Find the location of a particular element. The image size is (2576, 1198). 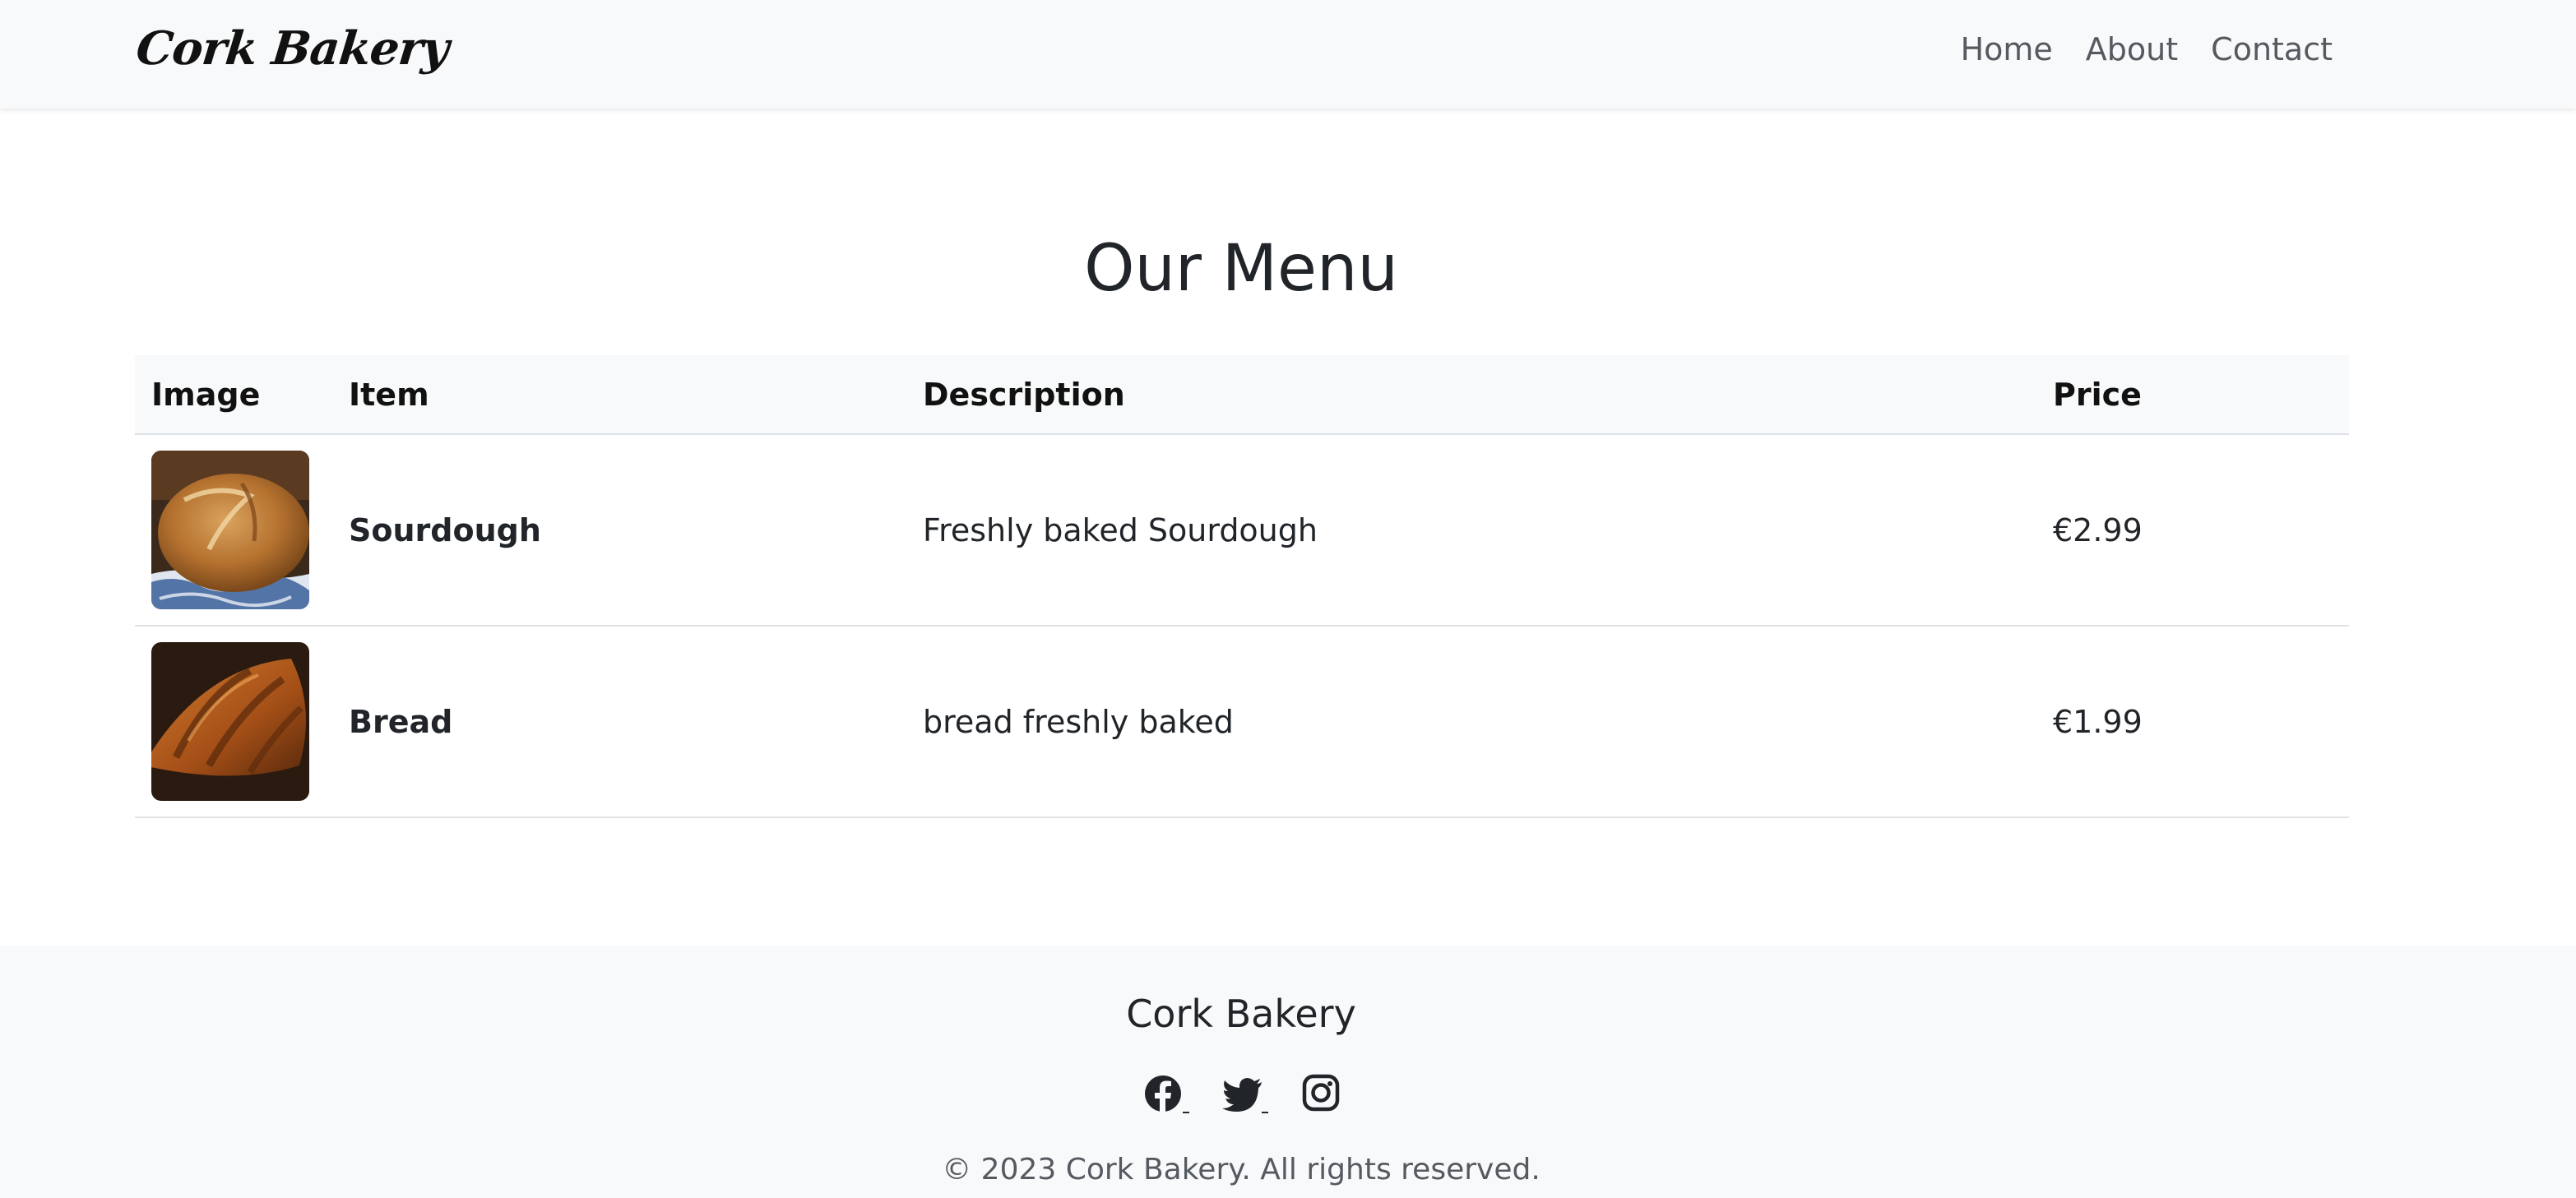

sourdough-image is located at coordinates (230, 530).